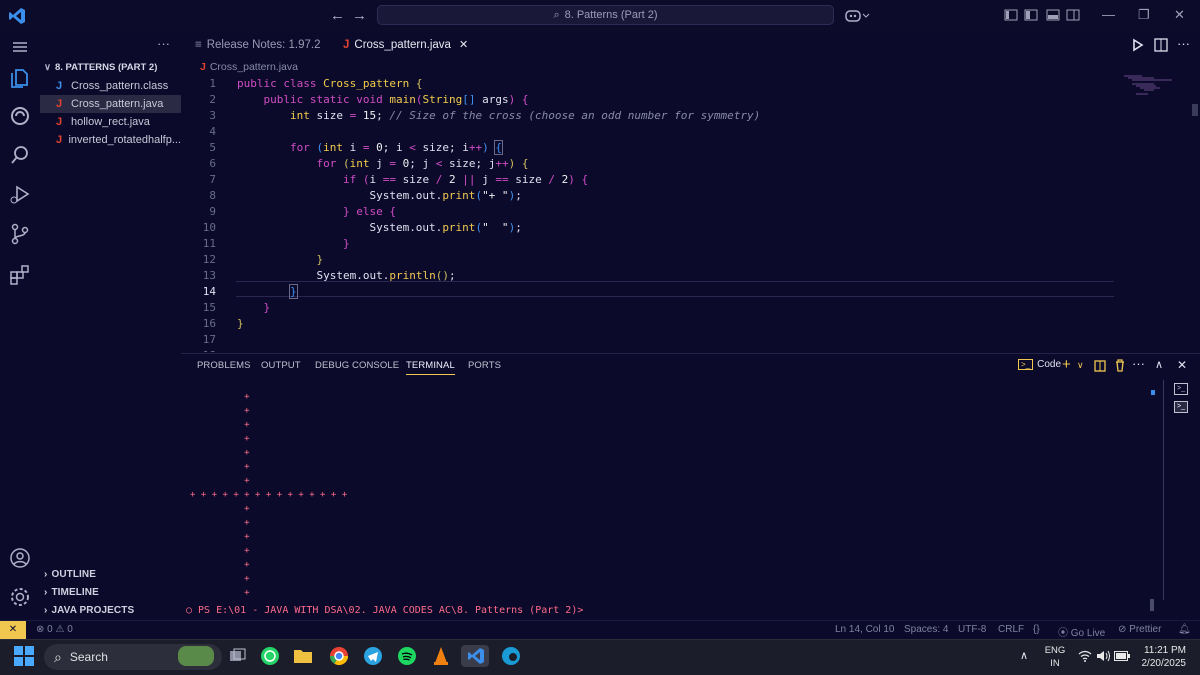 This screenshot has height=675, width=1200. I want to click on tab-debug-console: DEBUG CONSOLE, so click(357, 365).